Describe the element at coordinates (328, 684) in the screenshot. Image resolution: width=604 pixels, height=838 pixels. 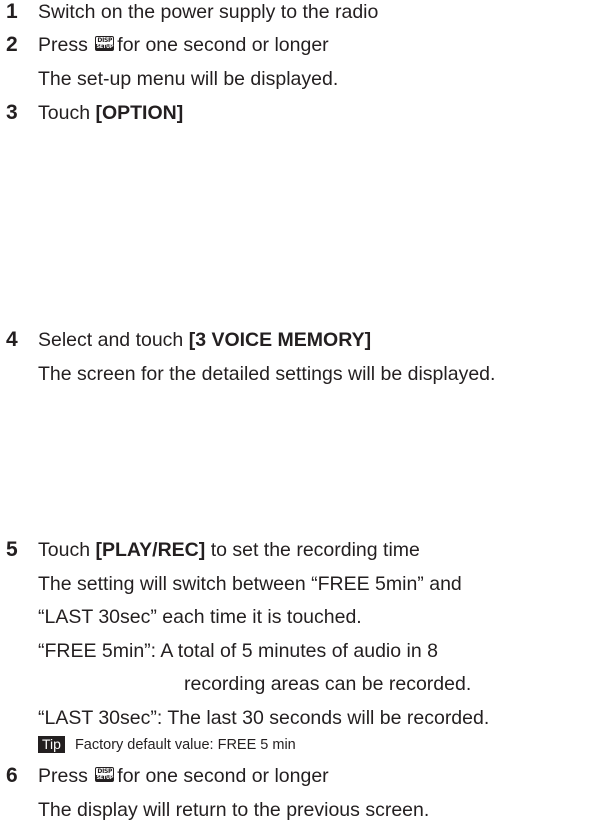
I see `step-5-note-4: recording areas can be recorded.` at that location.